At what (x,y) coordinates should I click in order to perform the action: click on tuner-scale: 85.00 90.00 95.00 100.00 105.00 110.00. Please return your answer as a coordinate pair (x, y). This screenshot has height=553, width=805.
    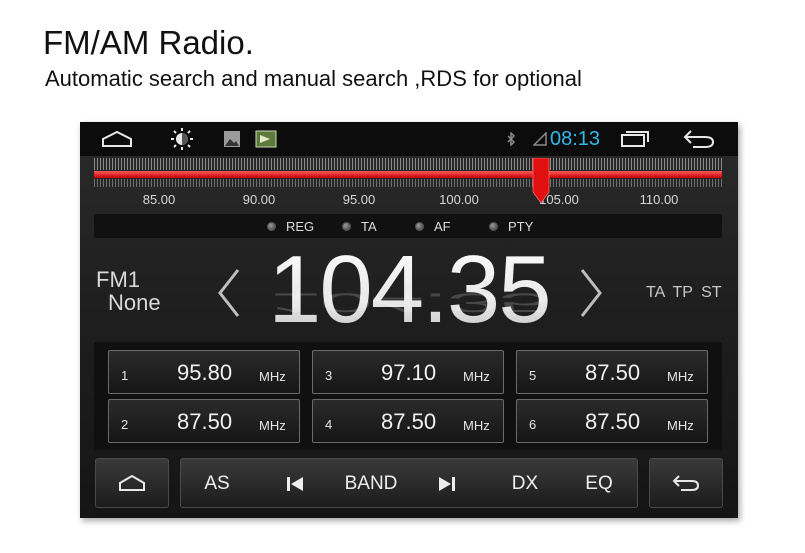
    Looking at the image, I should click on (408, 184).